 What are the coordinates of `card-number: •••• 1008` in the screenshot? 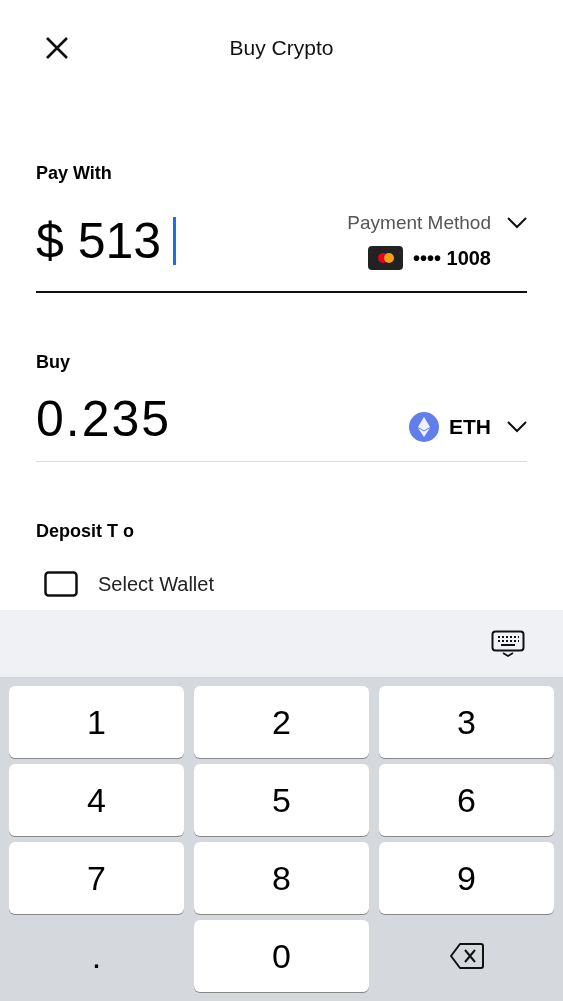 It's located at (451, 259).